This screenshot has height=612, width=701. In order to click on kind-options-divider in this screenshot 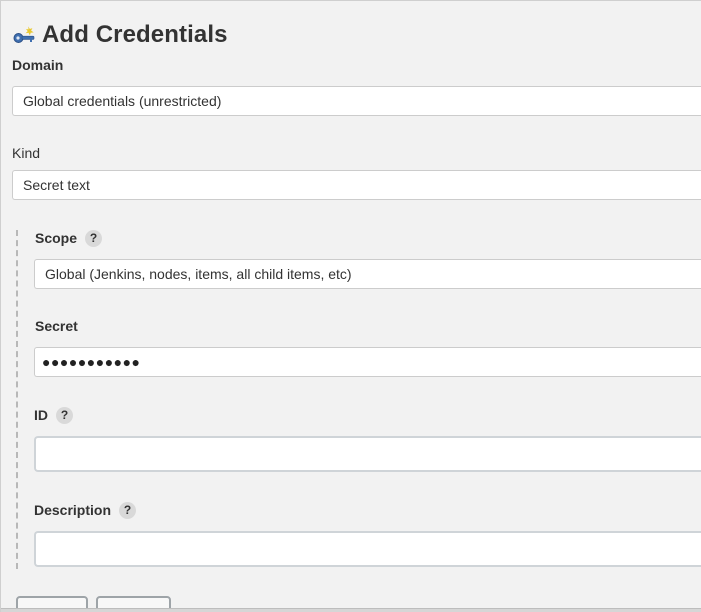, I will do `click(17, 399)`.